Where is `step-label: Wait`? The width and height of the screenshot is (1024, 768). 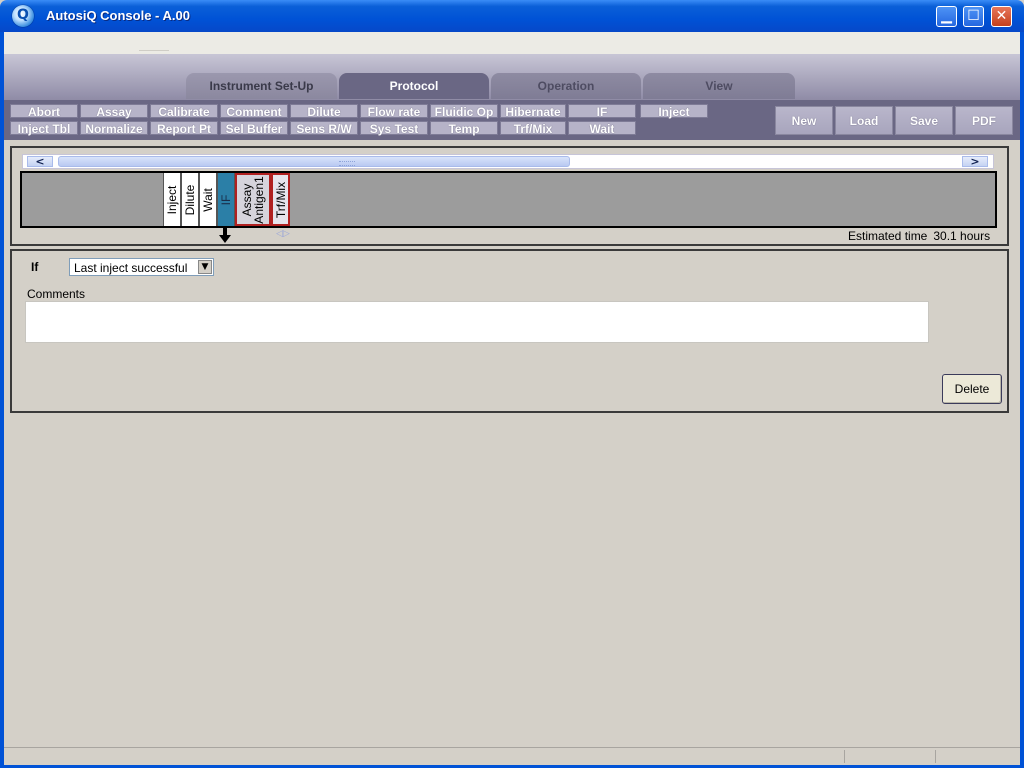
step-label: Wait is located at coordinates (208, 199).